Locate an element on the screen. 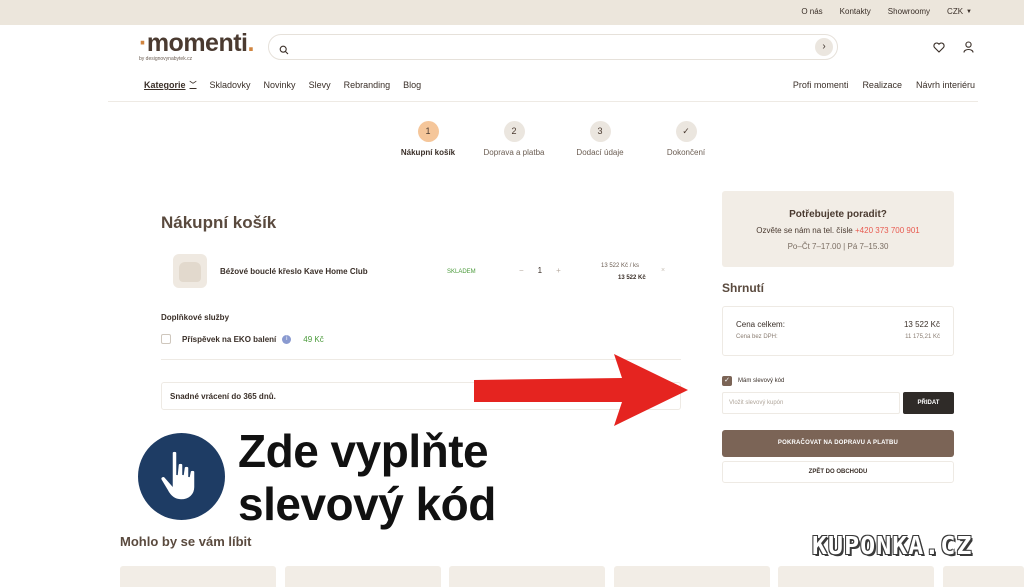 This screenshot has width=1024, height=587. heart-icon is located at coordinates (939, 49).